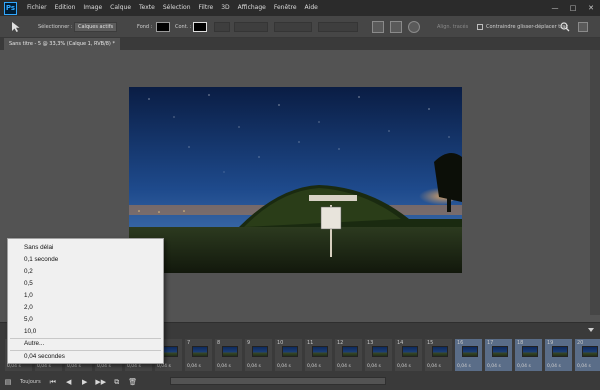  Describe the element at coordinates (44, 356) in the screenshot. I see `delay-option-current: 0,04 secondes` at that location.